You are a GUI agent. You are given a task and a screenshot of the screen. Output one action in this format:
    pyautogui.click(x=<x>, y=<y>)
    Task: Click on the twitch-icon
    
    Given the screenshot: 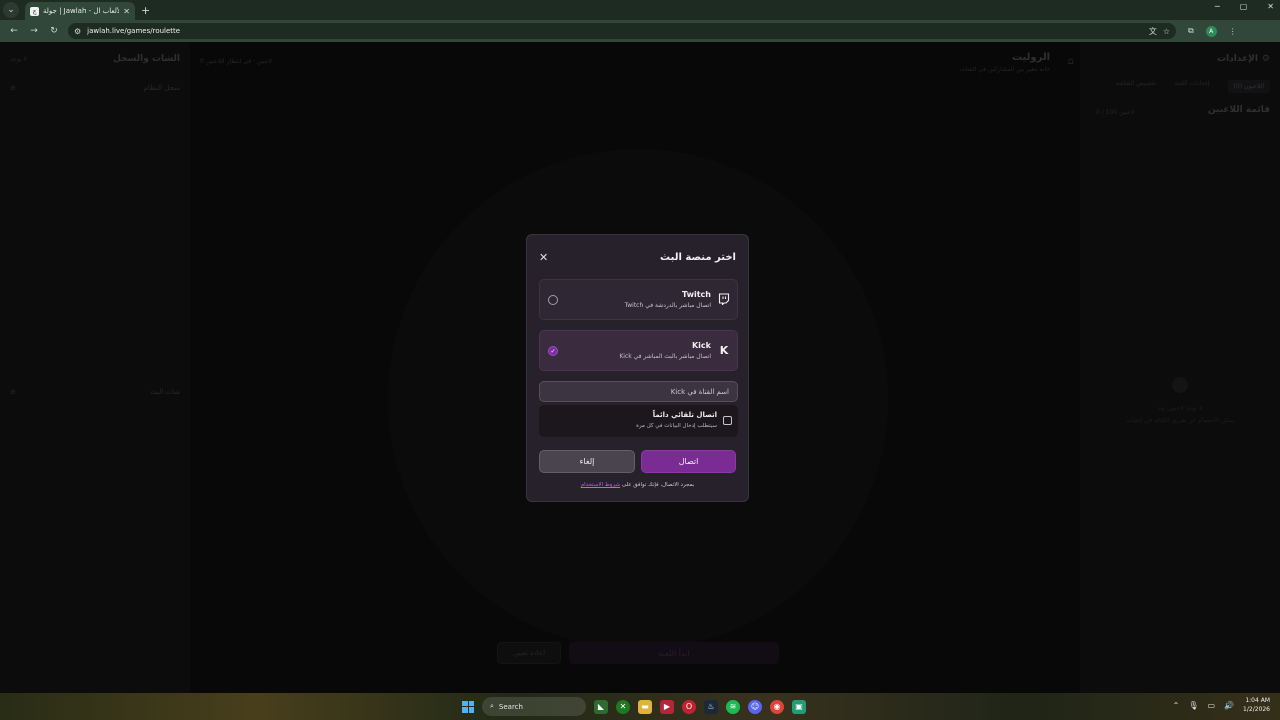 What is the action you would take?
    pyautogui.click(x=724, y=299)
    